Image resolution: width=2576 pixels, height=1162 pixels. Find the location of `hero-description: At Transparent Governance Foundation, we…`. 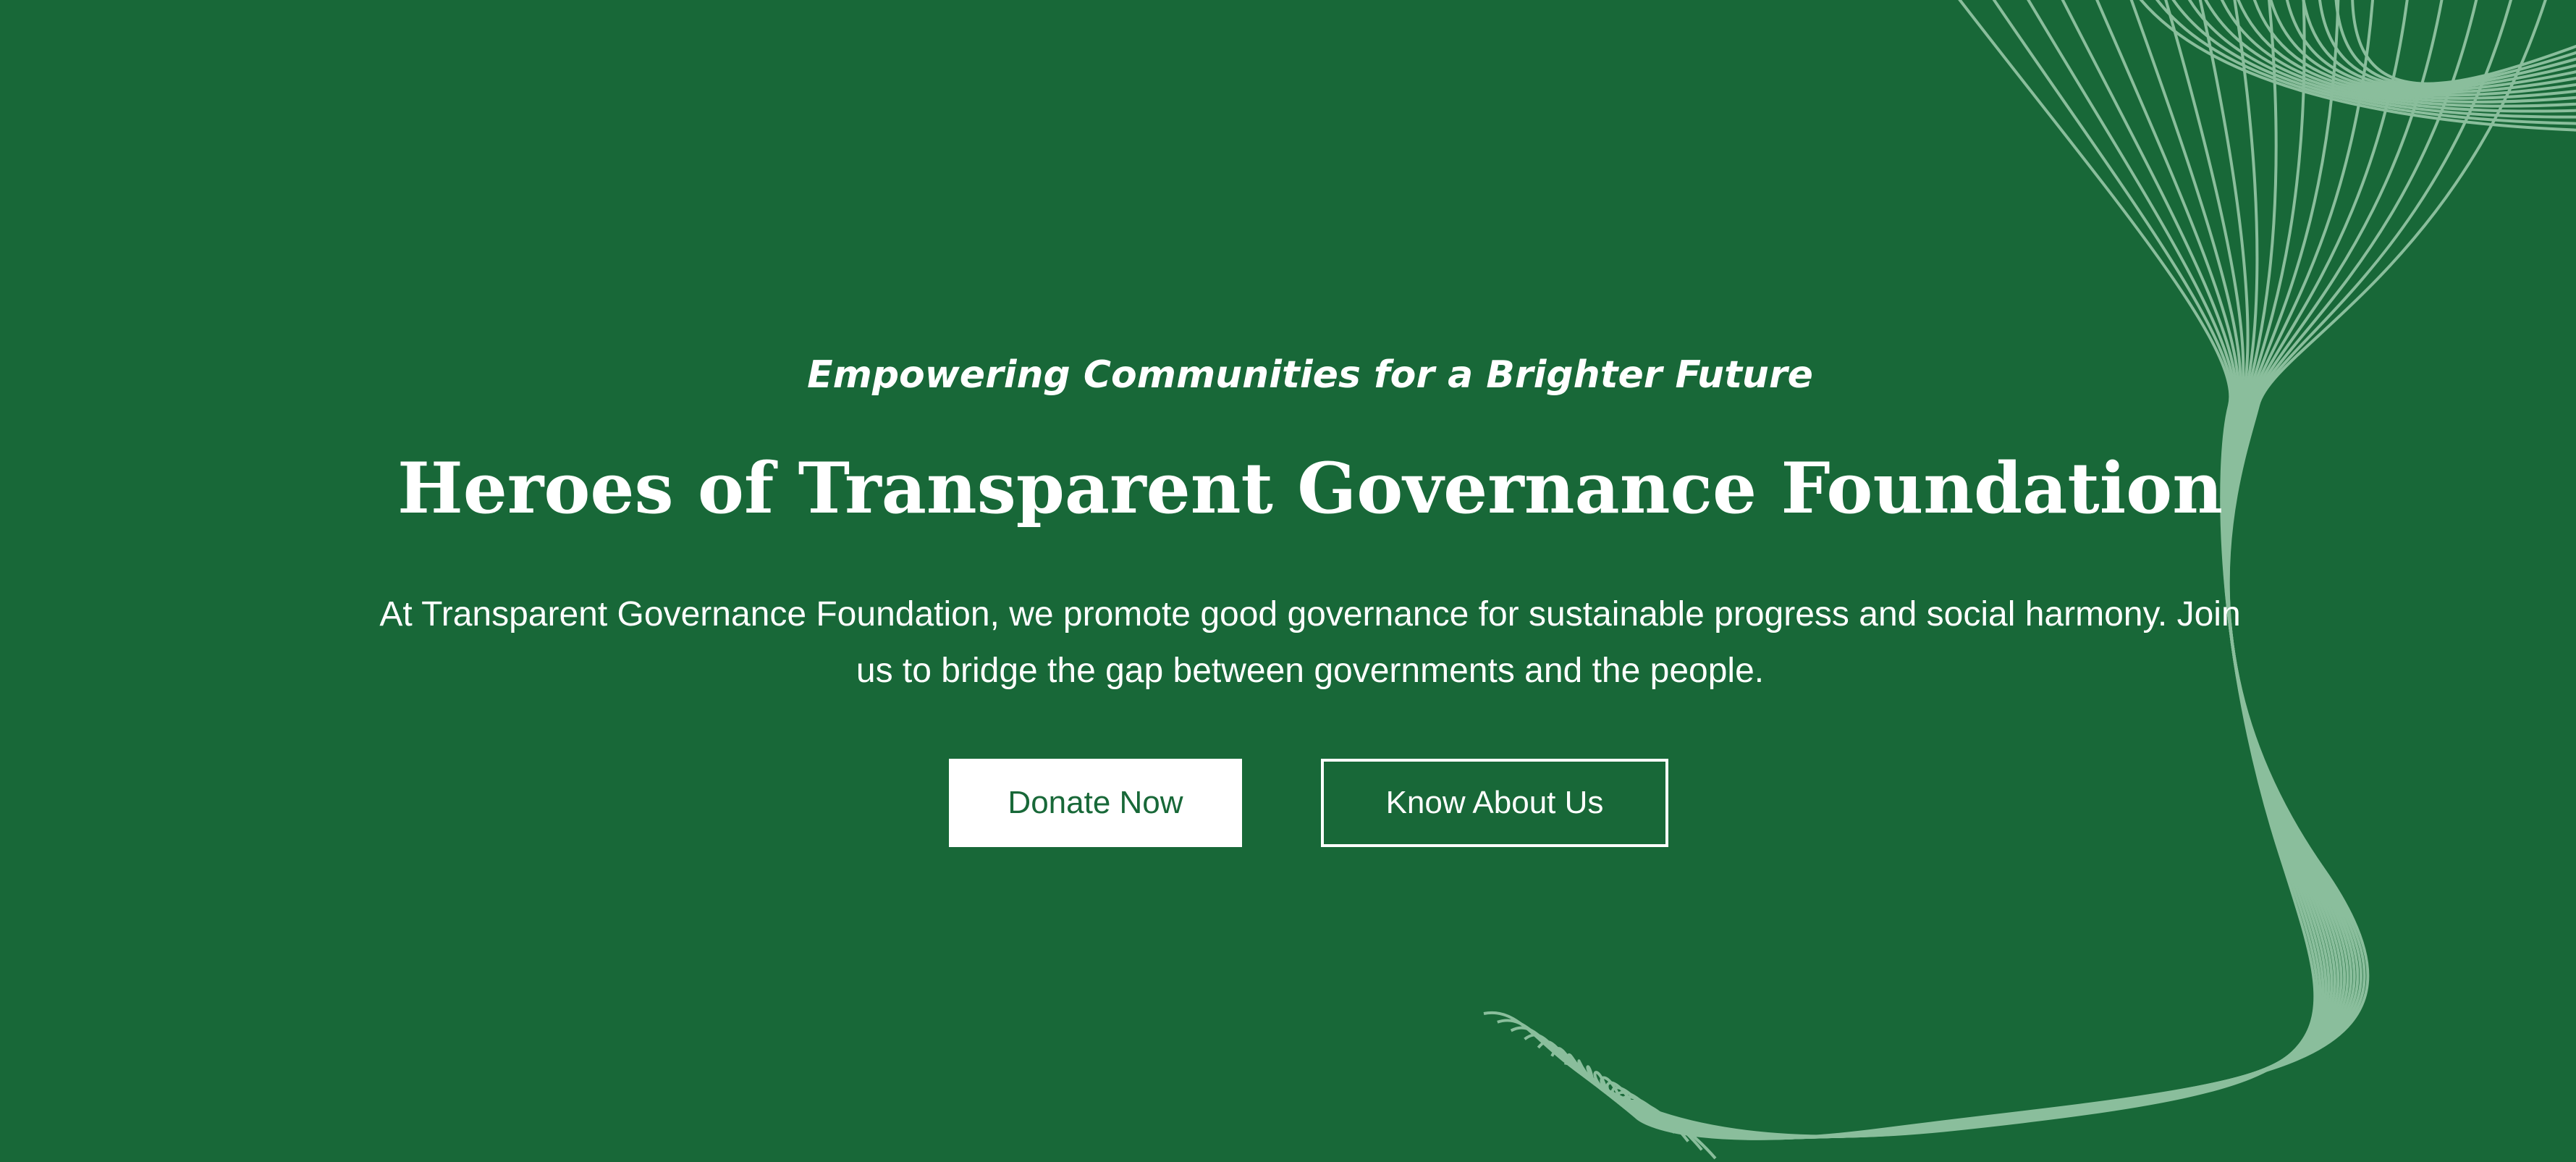

hero-description: At Transparent Governance Foundation, we… is located at coordinates (1310, 642).